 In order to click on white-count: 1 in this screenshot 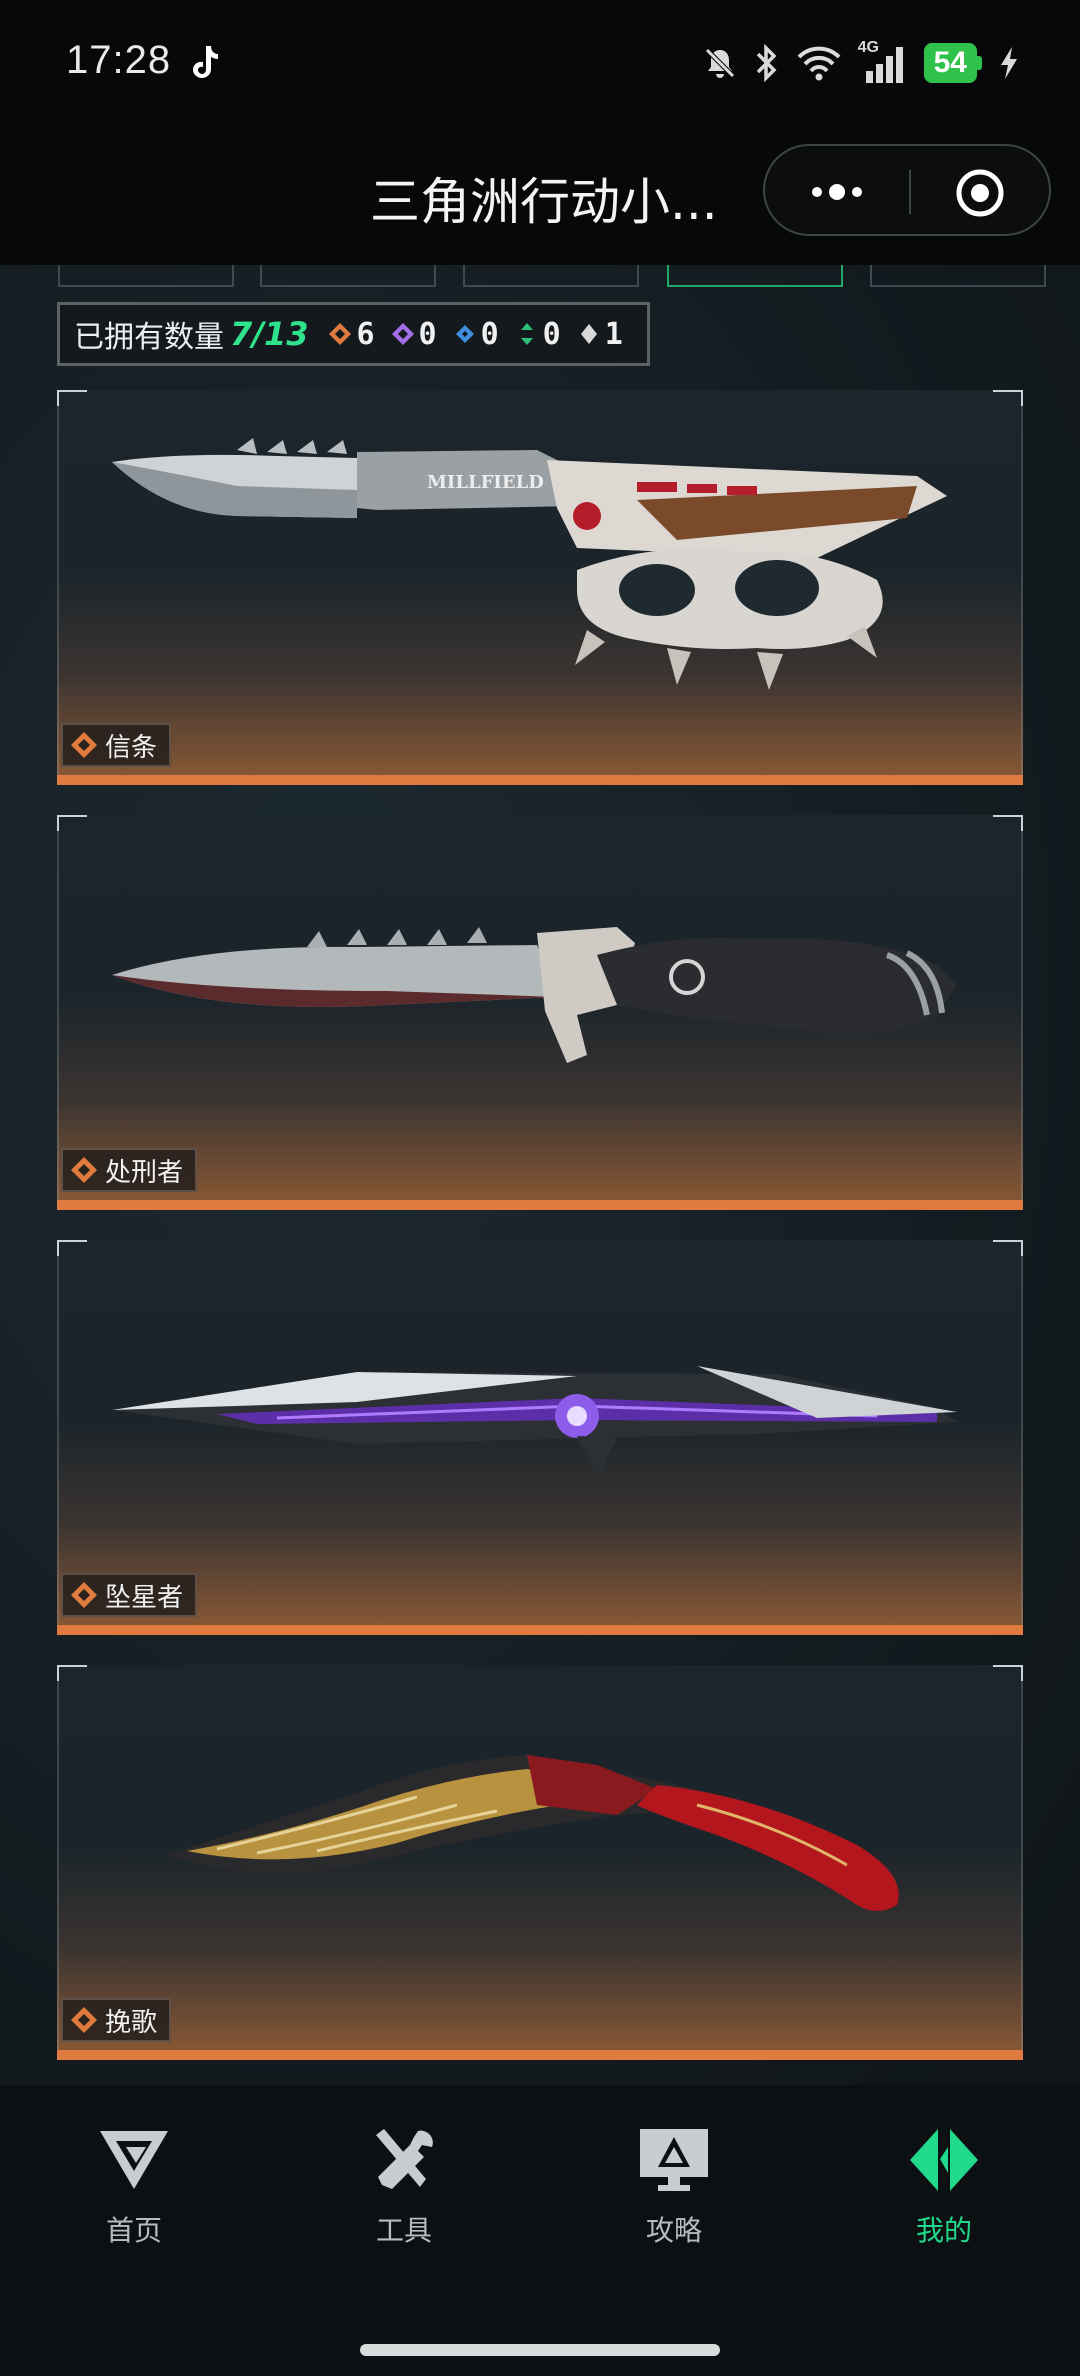, I will do `click(613, 334)`.